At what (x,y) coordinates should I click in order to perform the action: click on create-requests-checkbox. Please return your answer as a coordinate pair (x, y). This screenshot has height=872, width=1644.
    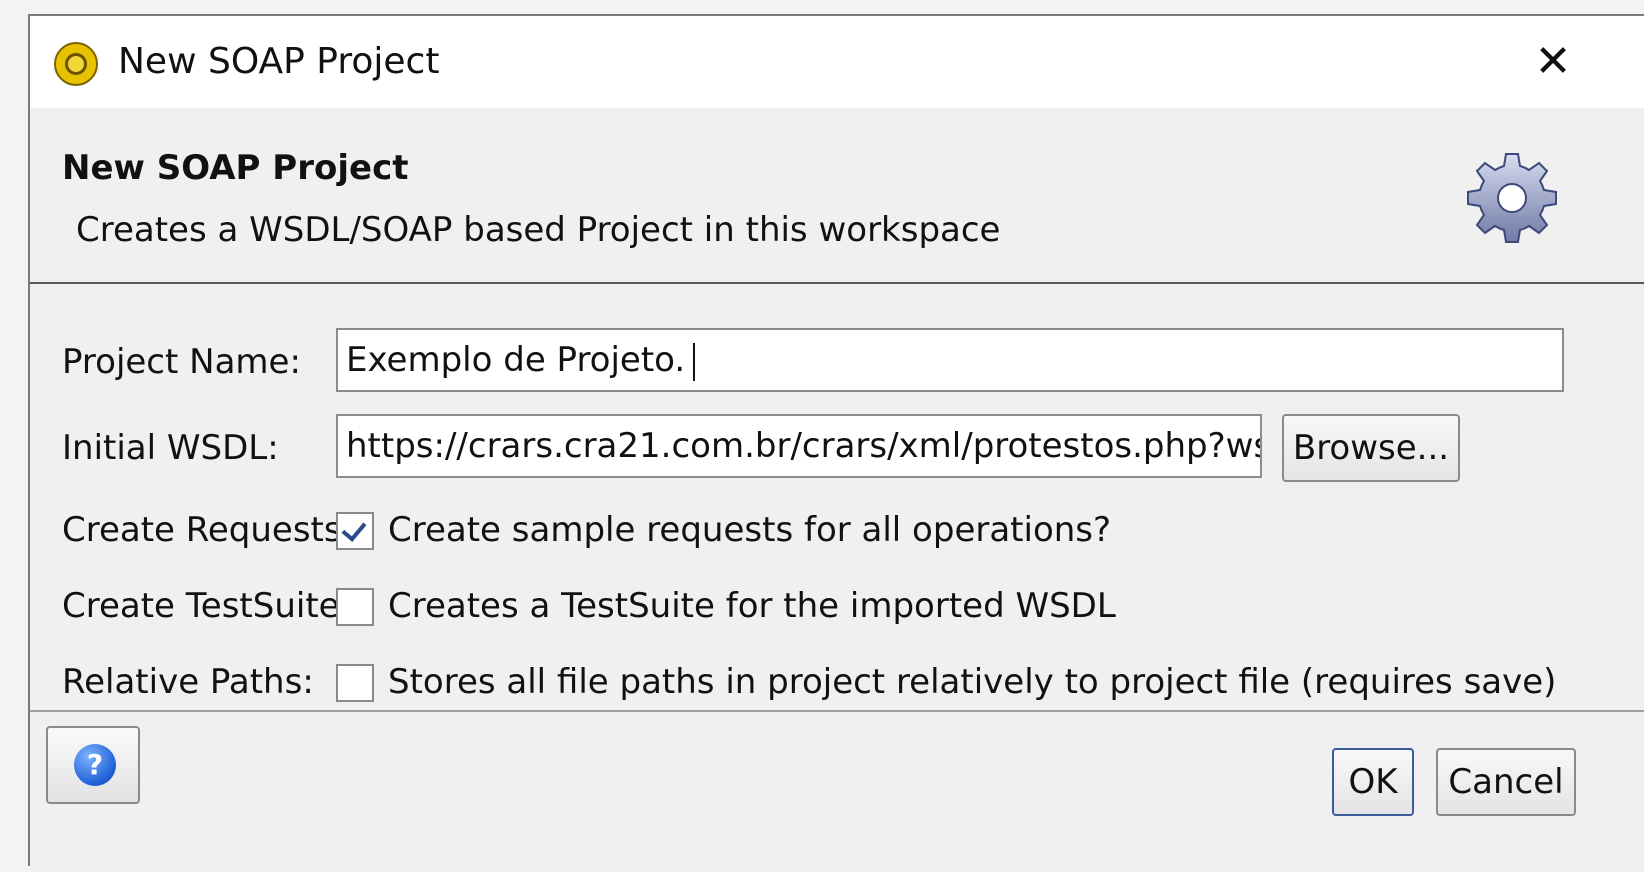
    Looking at the image, I should click on (355, 531).